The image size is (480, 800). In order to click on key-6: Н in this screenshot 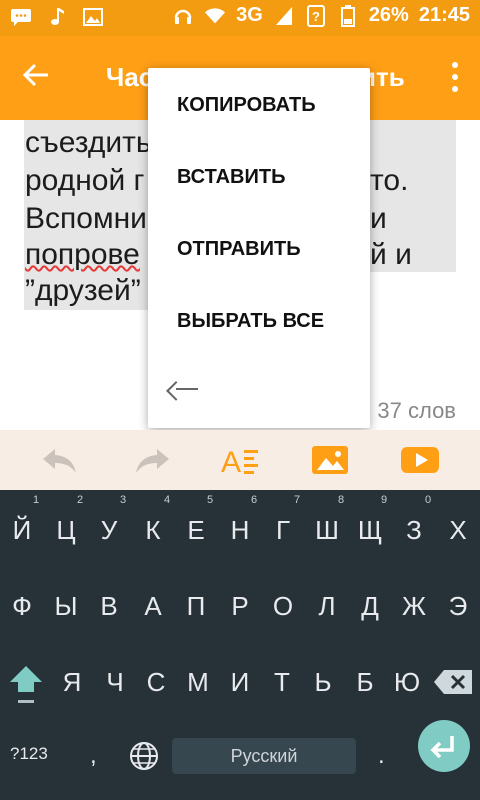, I will do `click(240, 530)`.